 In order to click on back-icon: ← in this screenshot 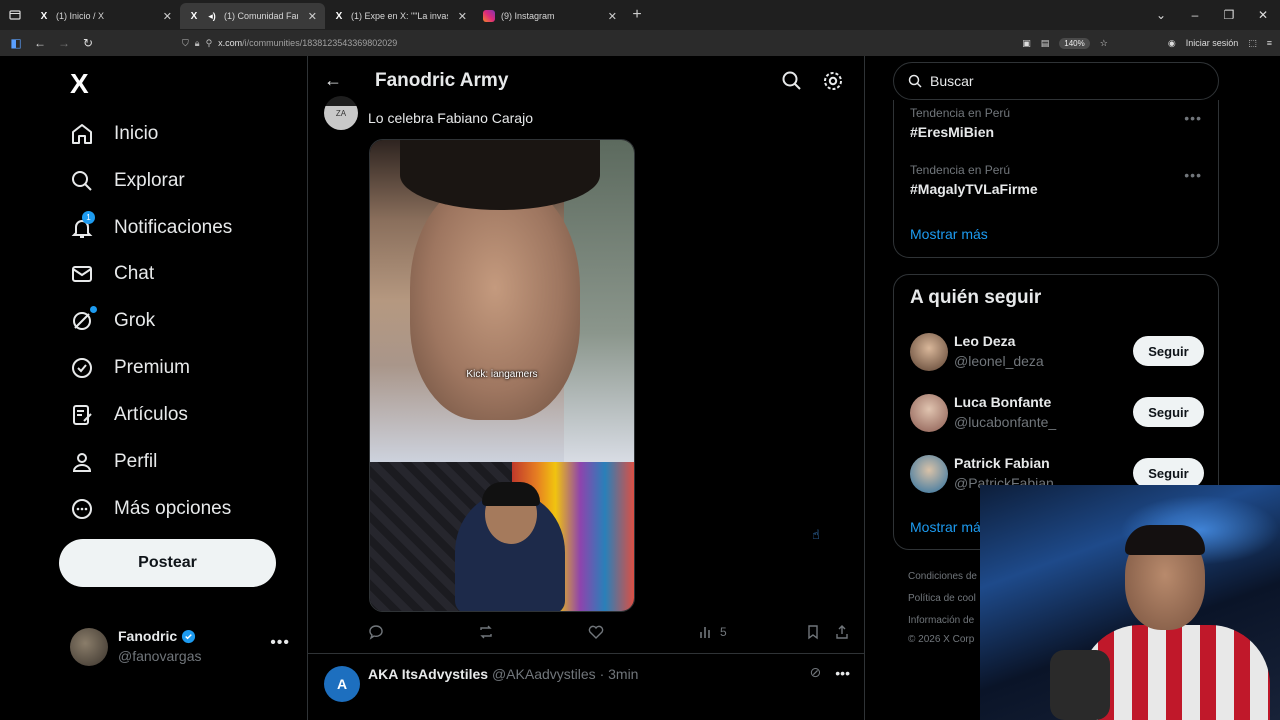, I will do `click(40, 43)`.